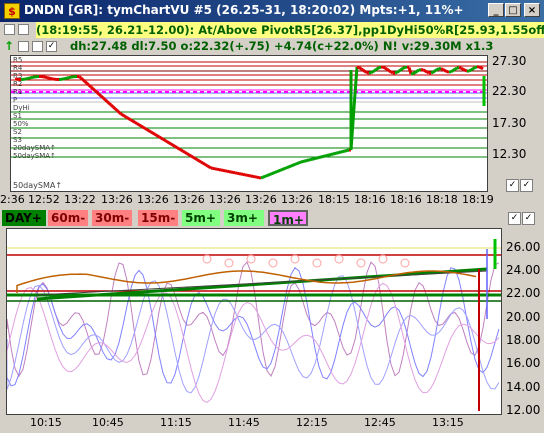  Describe the element at coordinates (24, 218) in the screenshot. I see `timeframe-day-button: DAY+` at that location.